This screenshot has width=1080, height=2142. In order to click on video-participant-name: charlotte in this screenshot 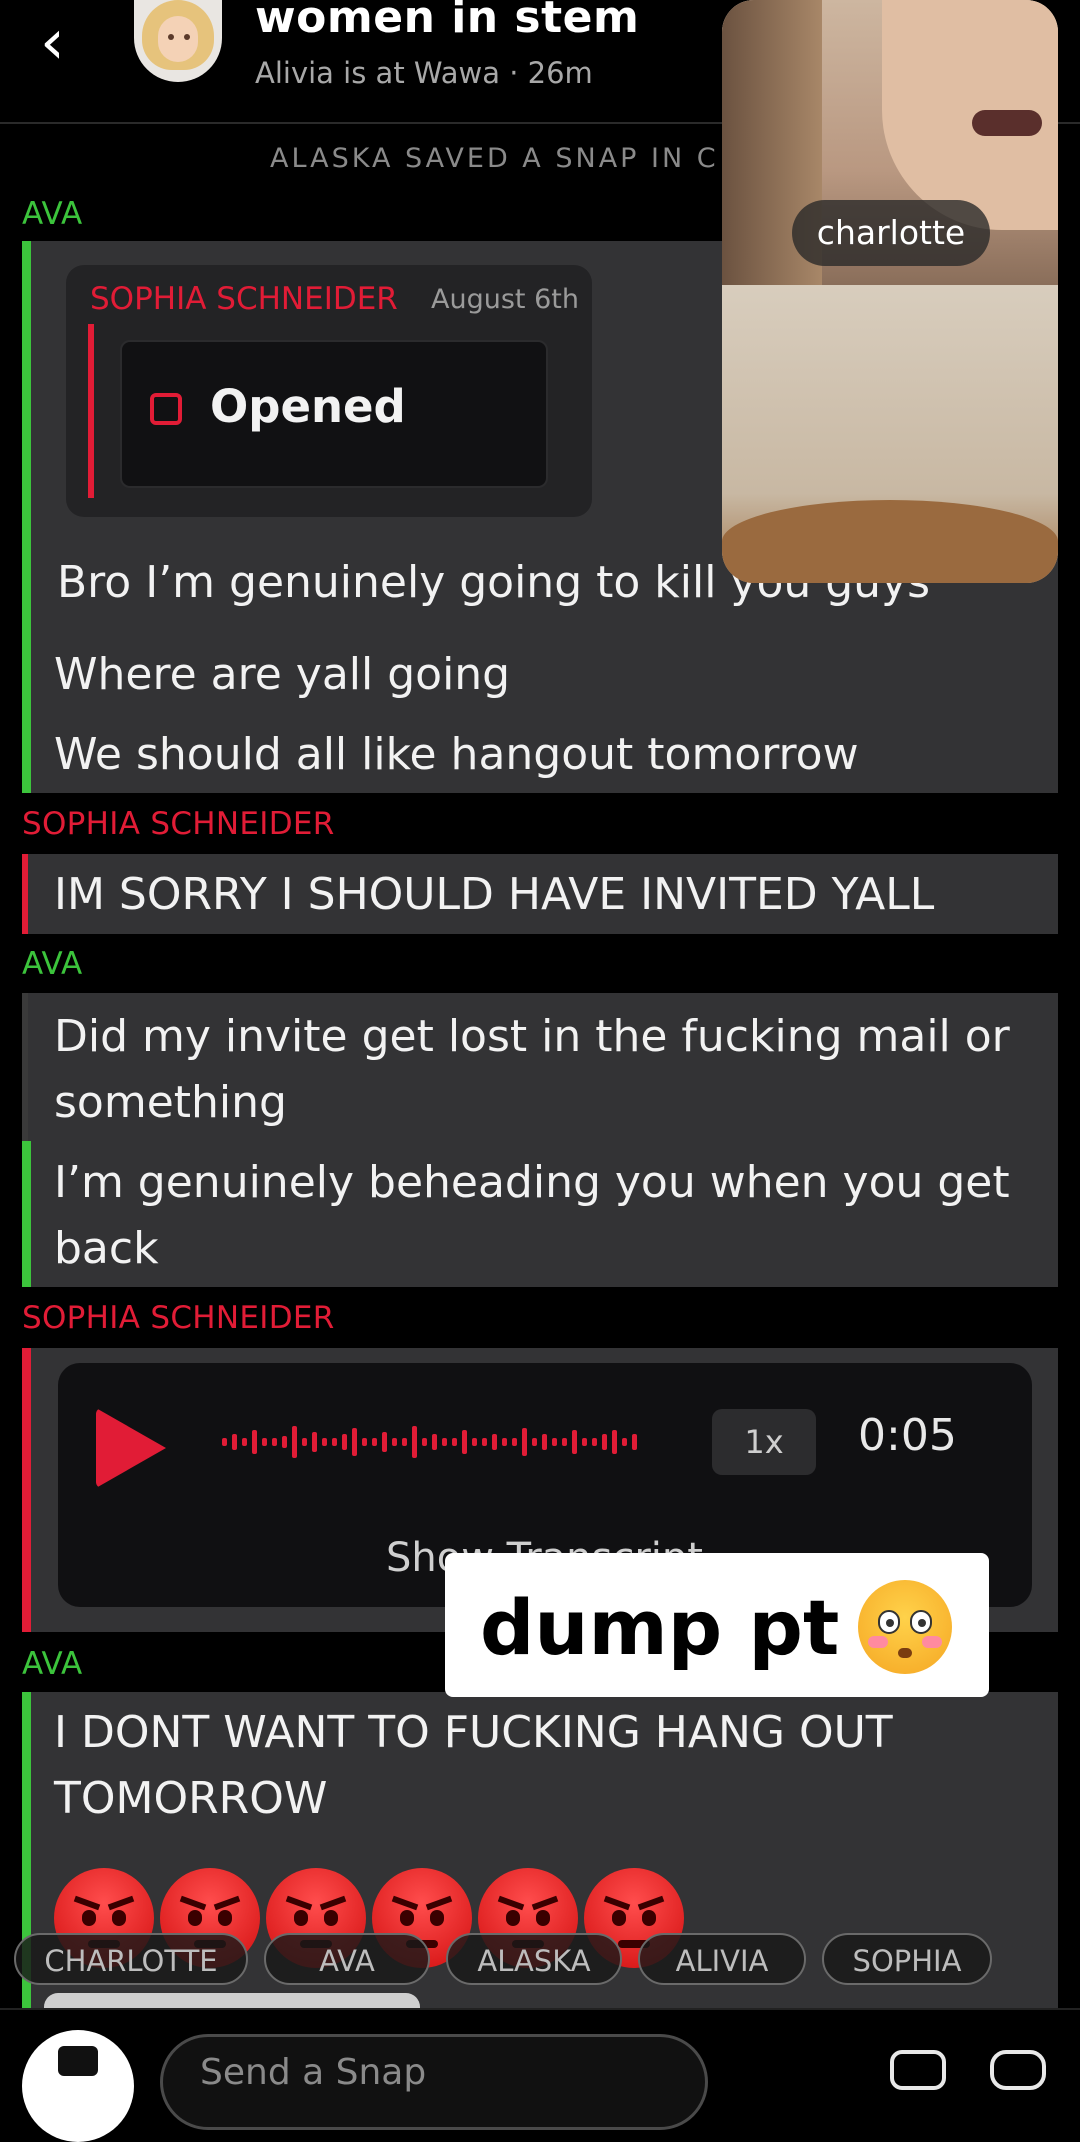, I will do `click(891, 233)`.